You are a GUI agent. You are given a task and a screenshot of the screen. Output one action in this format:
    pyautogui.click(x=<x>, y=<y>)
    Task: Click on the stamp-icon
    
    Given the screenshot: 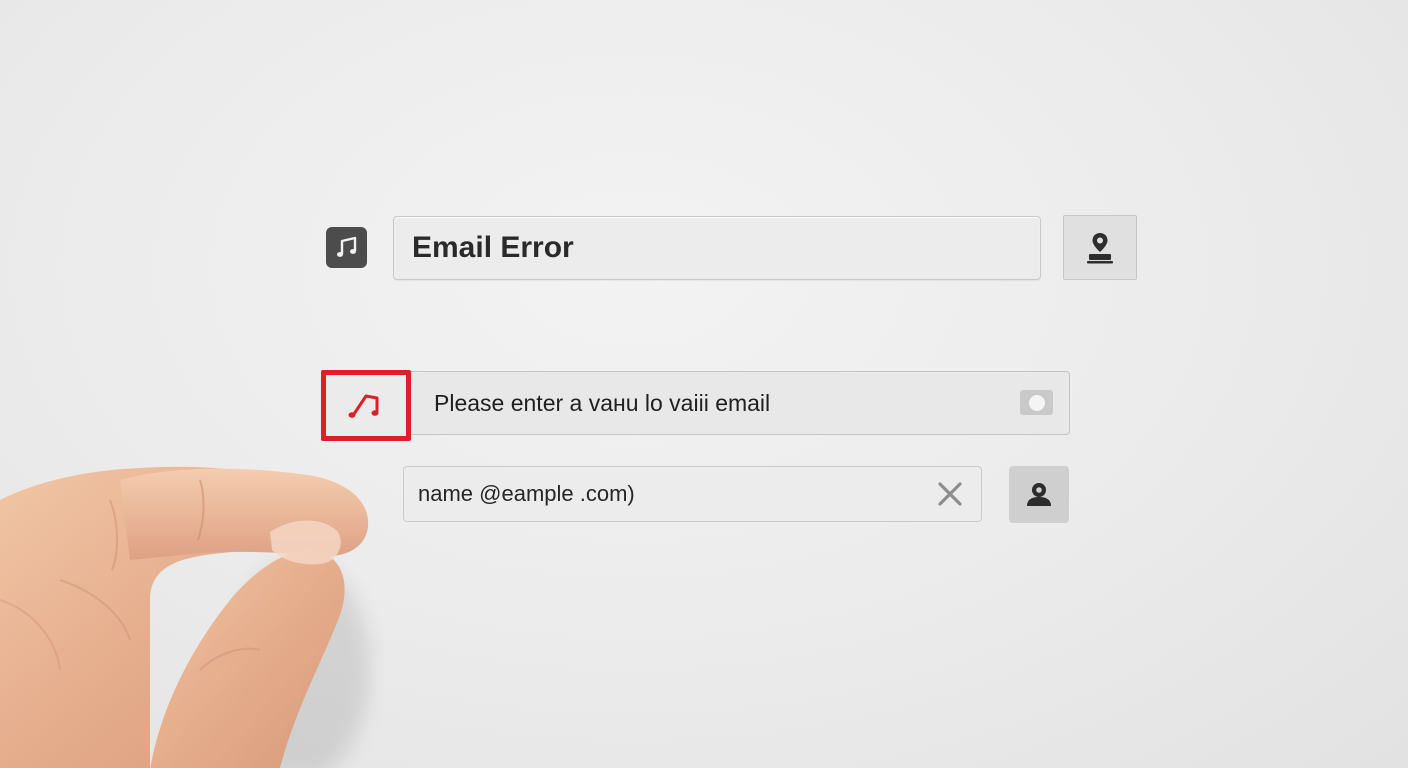 What is the action you would take?
    pyautogui.click(x=1100, y=247)
    